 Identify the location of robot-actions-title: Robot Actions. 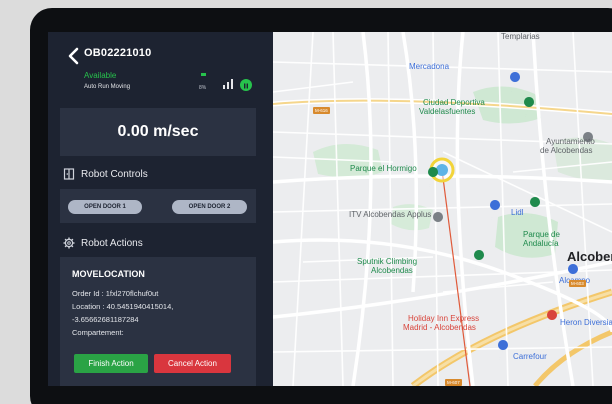
(112, 243).